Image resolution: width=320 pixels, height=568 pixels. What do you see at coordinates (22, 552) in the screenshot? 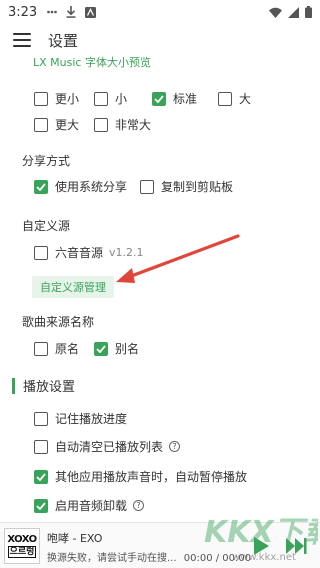
I see `cover-text-bottom: 으르렁` at bounding box center [22, 552].